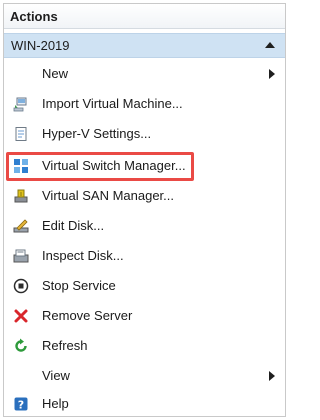 The height and width of the screenshot is (420, 320). I want to click on red-x-icon, so click(21, 316).